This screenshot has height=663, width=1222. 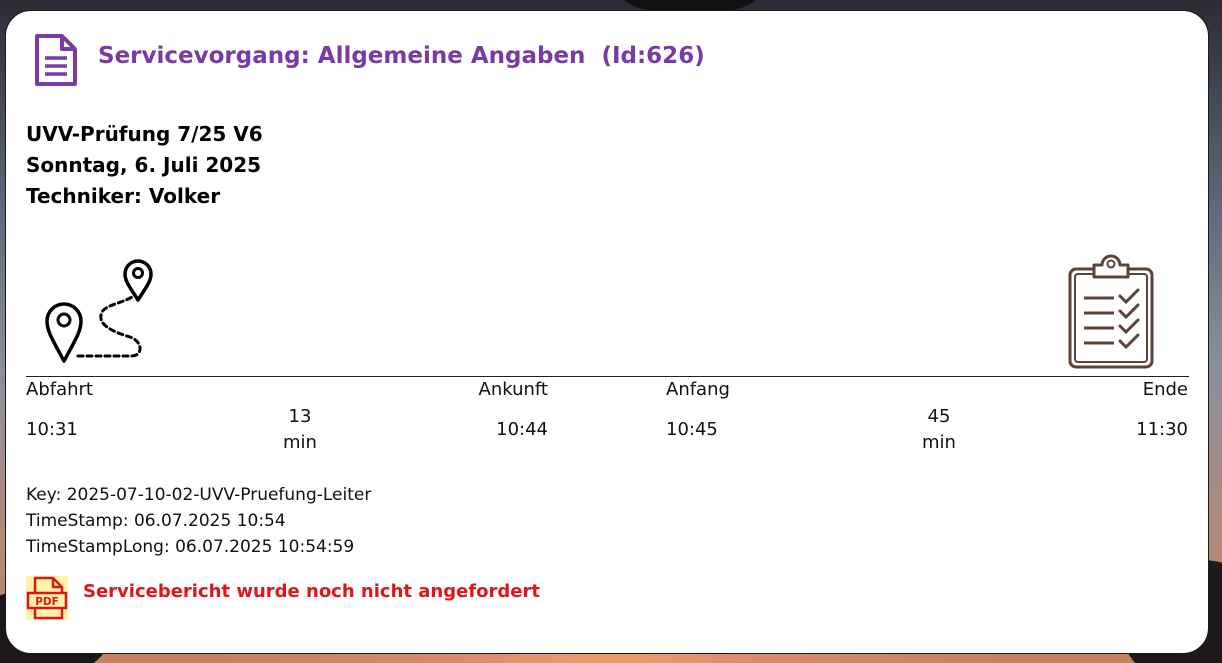 What do you see at coordinates (300, 430) in the screenshot?
I see `travel-duration: 13 min` at bounding box center [300, 430].